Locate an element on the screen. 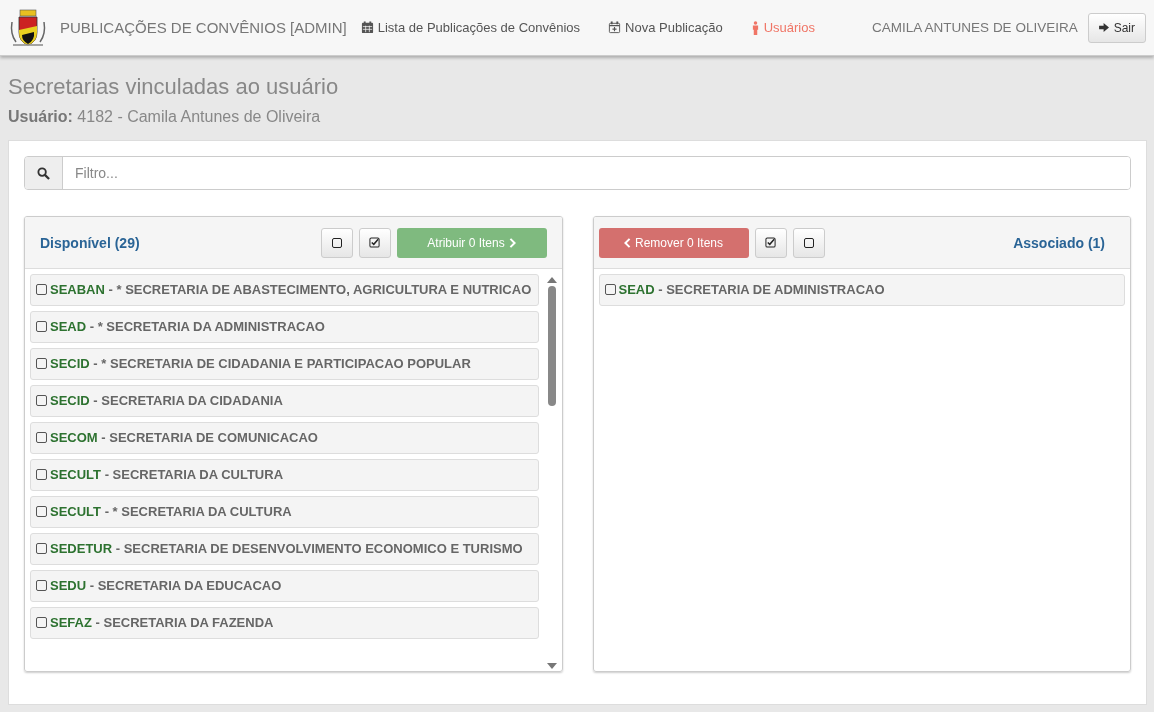 This screenshot has width=1154, height=712. logout-button: Sair is located at coordinates (1116, 27).